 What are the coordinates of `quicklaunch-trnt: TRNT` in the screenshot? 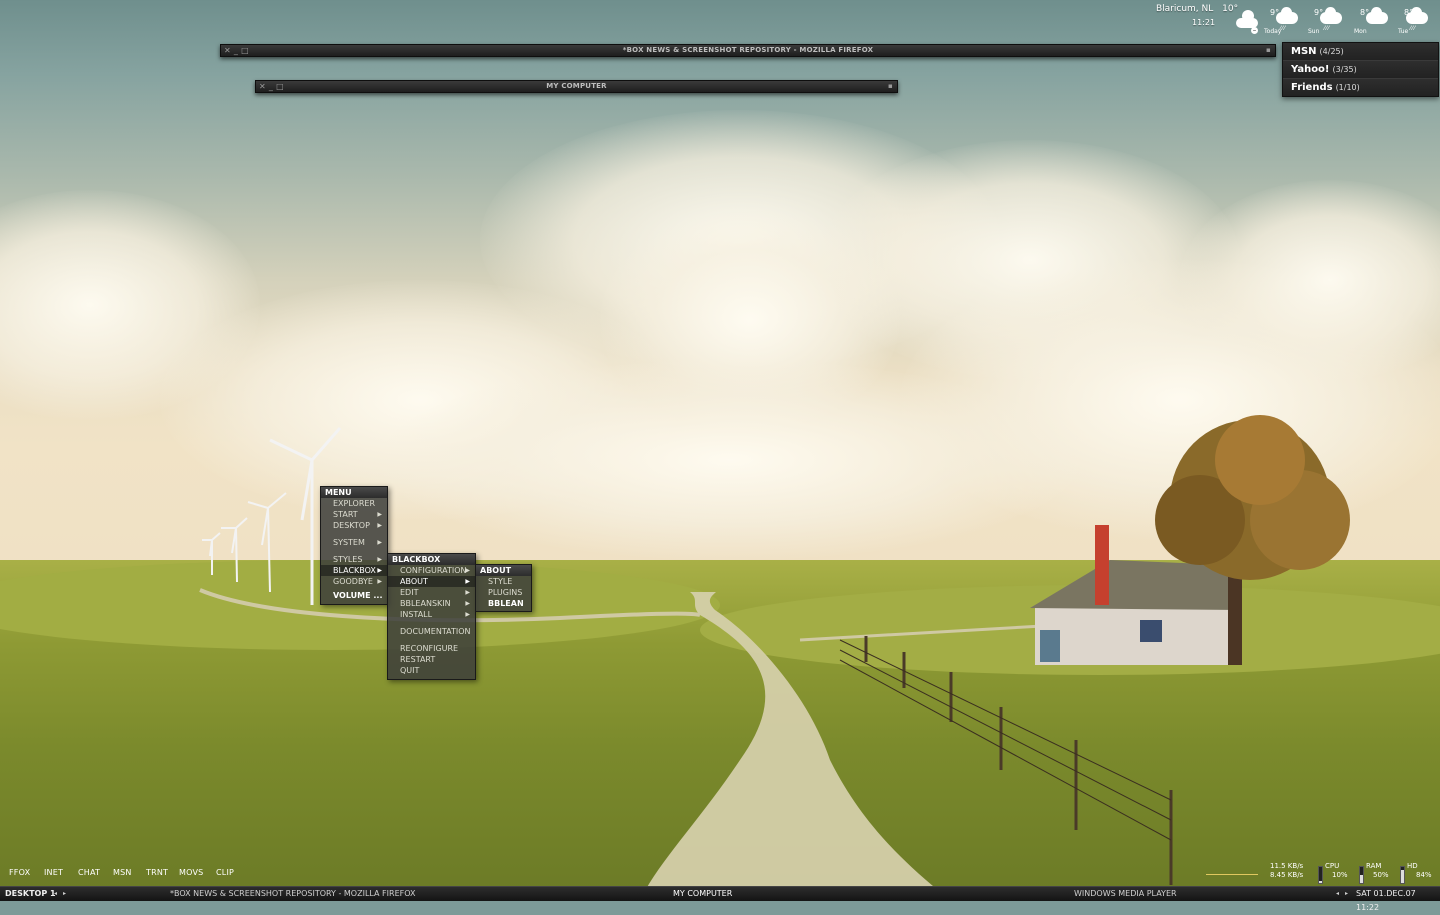 It's located at (157, 872).